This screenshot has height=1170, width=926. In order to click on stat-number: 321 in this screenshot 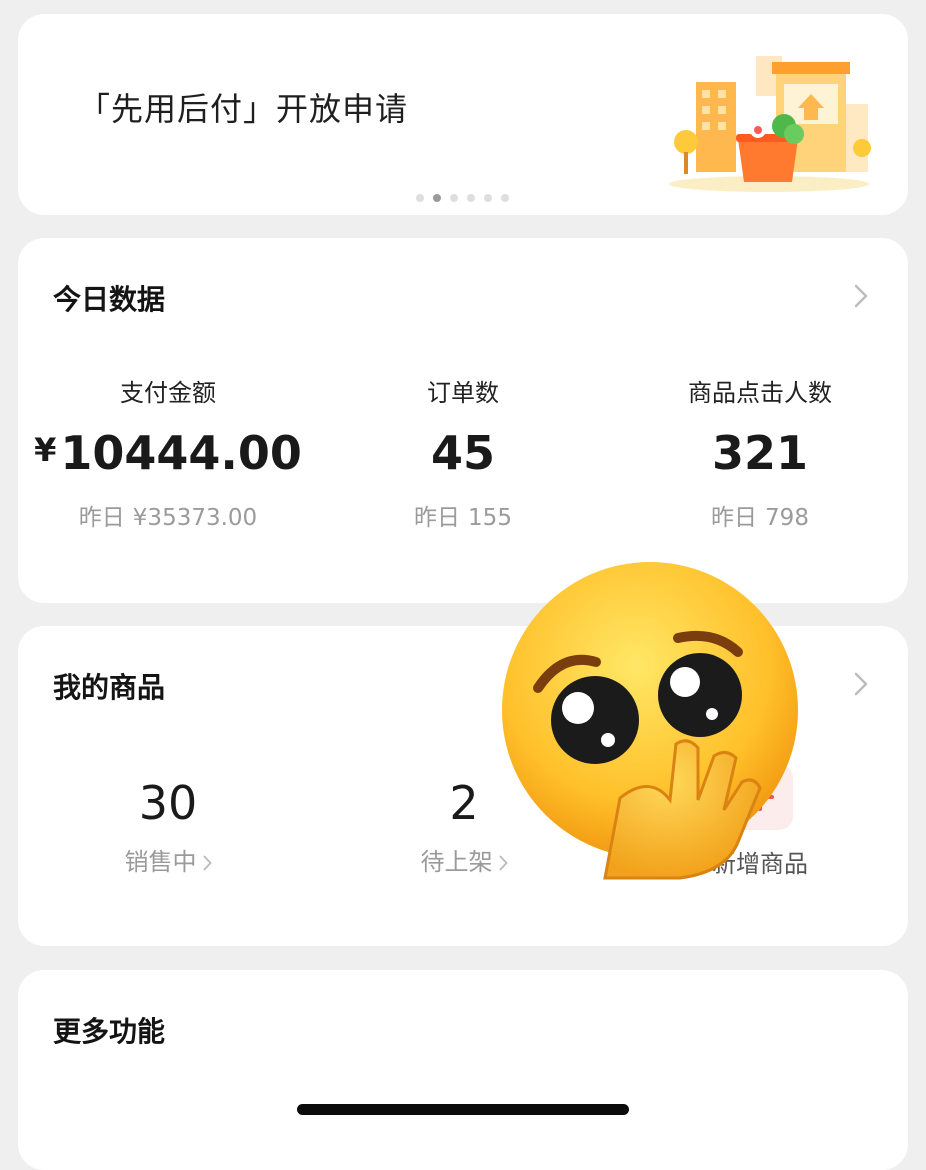, I will do `click(760, 453)`.